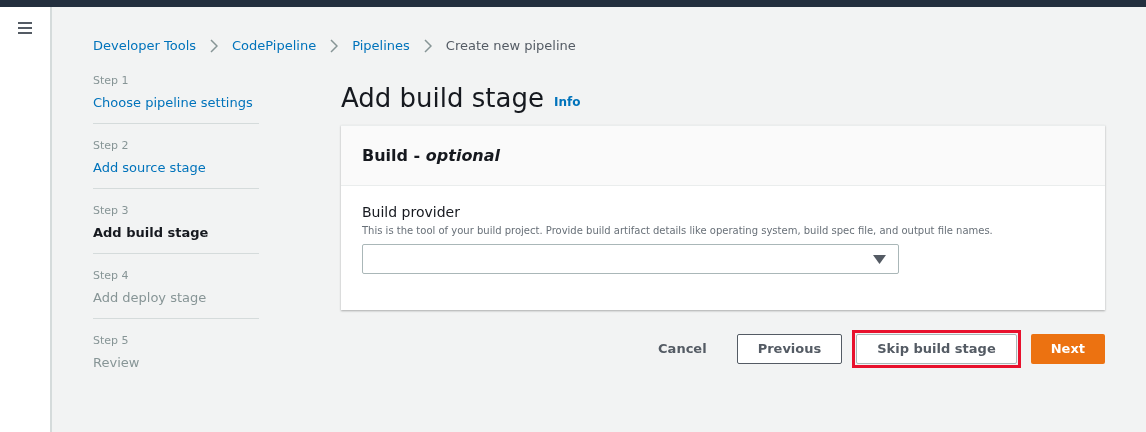  Describe the element at coordinates (274, 46) in the screenshot. I see `breadcrumb-link: CodePipeline` at that location.